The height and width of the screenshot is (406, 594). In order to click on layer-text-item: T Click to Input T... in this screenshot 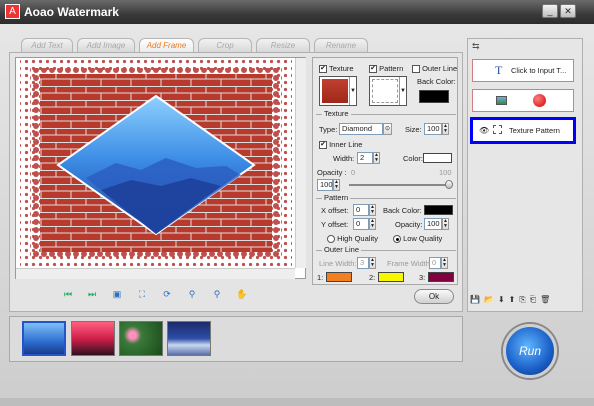, I will do `click(523, 70)`.